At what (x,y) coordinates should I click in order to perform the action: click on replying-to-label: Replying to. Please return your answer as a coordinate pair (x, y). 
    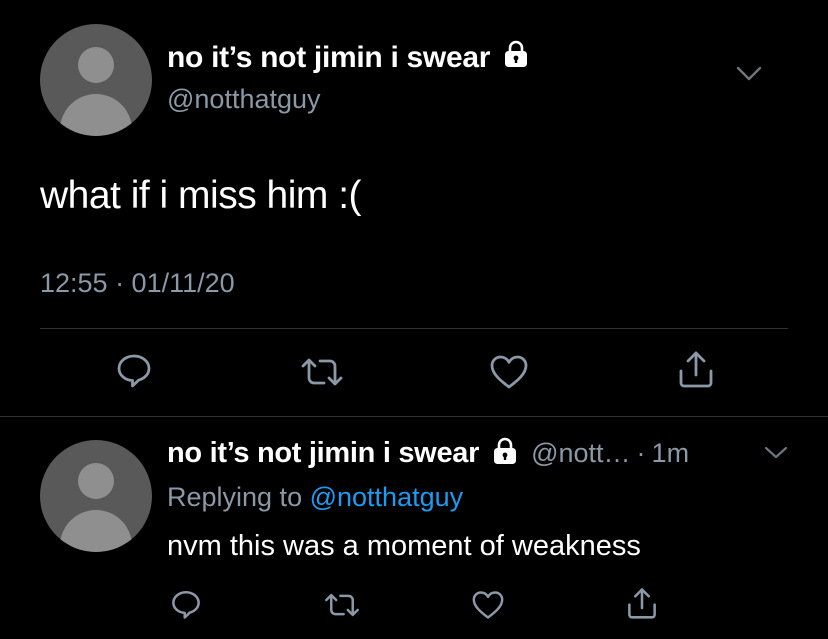
    Looking at the image, I should click on (235, 497).